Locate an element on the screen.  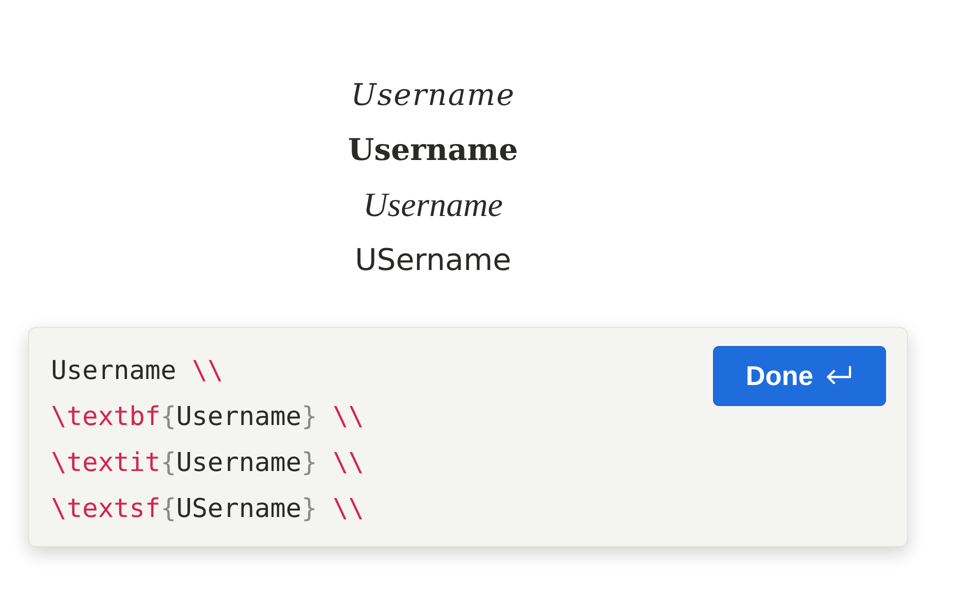
enter-icon is located at coordinates (839, 376).